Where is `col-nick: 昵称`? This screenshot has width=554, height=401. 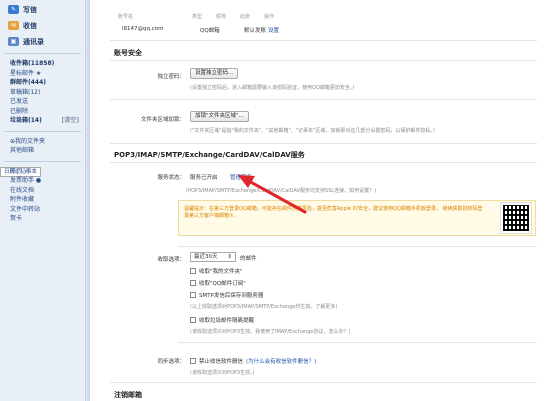
col-nick: 昵称 is located at coordinates (221, 17).